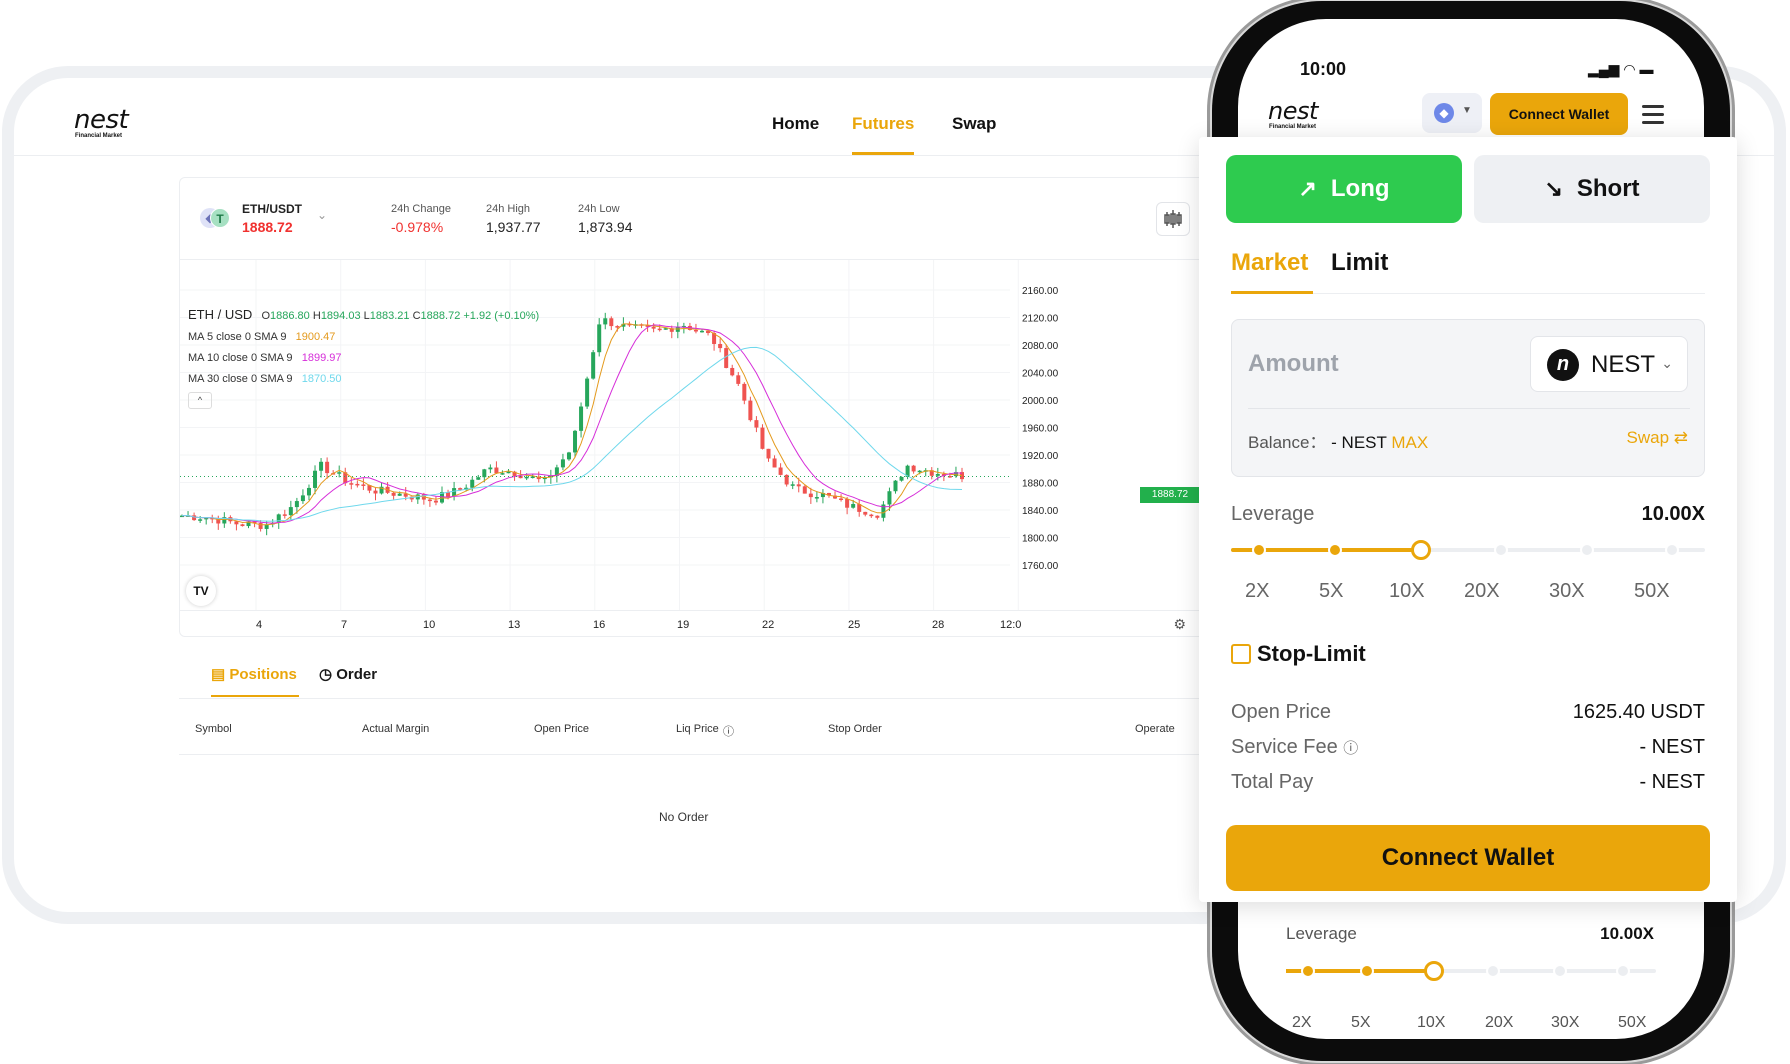 This screenshot has width=1790, height=1064. I want to click on leverage-slider-thumb, so click(1420, 550).